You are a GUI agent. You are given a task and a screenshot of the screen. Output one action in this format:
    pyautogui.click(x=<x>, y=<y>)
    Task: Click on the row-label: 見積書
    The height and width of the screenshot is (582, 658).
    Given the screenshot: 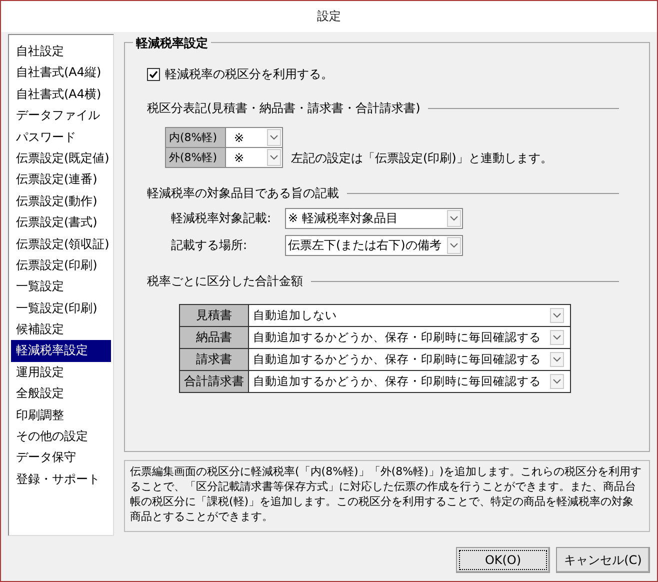 What is the action you would take?
    pyautogui.click(x=214, y=315)
    